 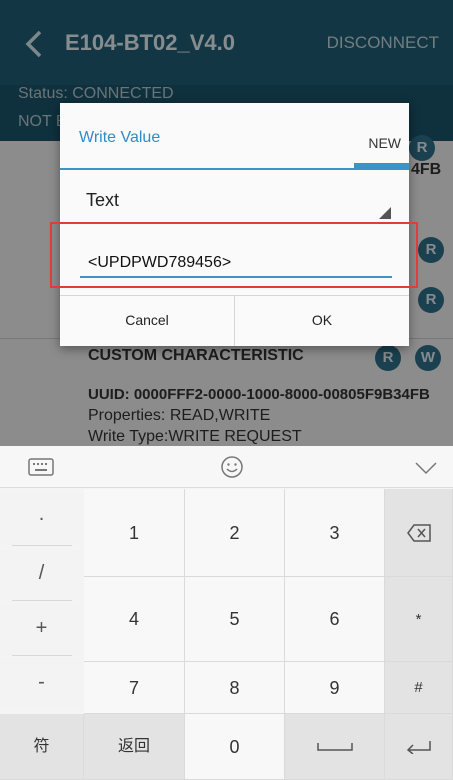 I want to click on space-icon, so click(x=335, y=747).